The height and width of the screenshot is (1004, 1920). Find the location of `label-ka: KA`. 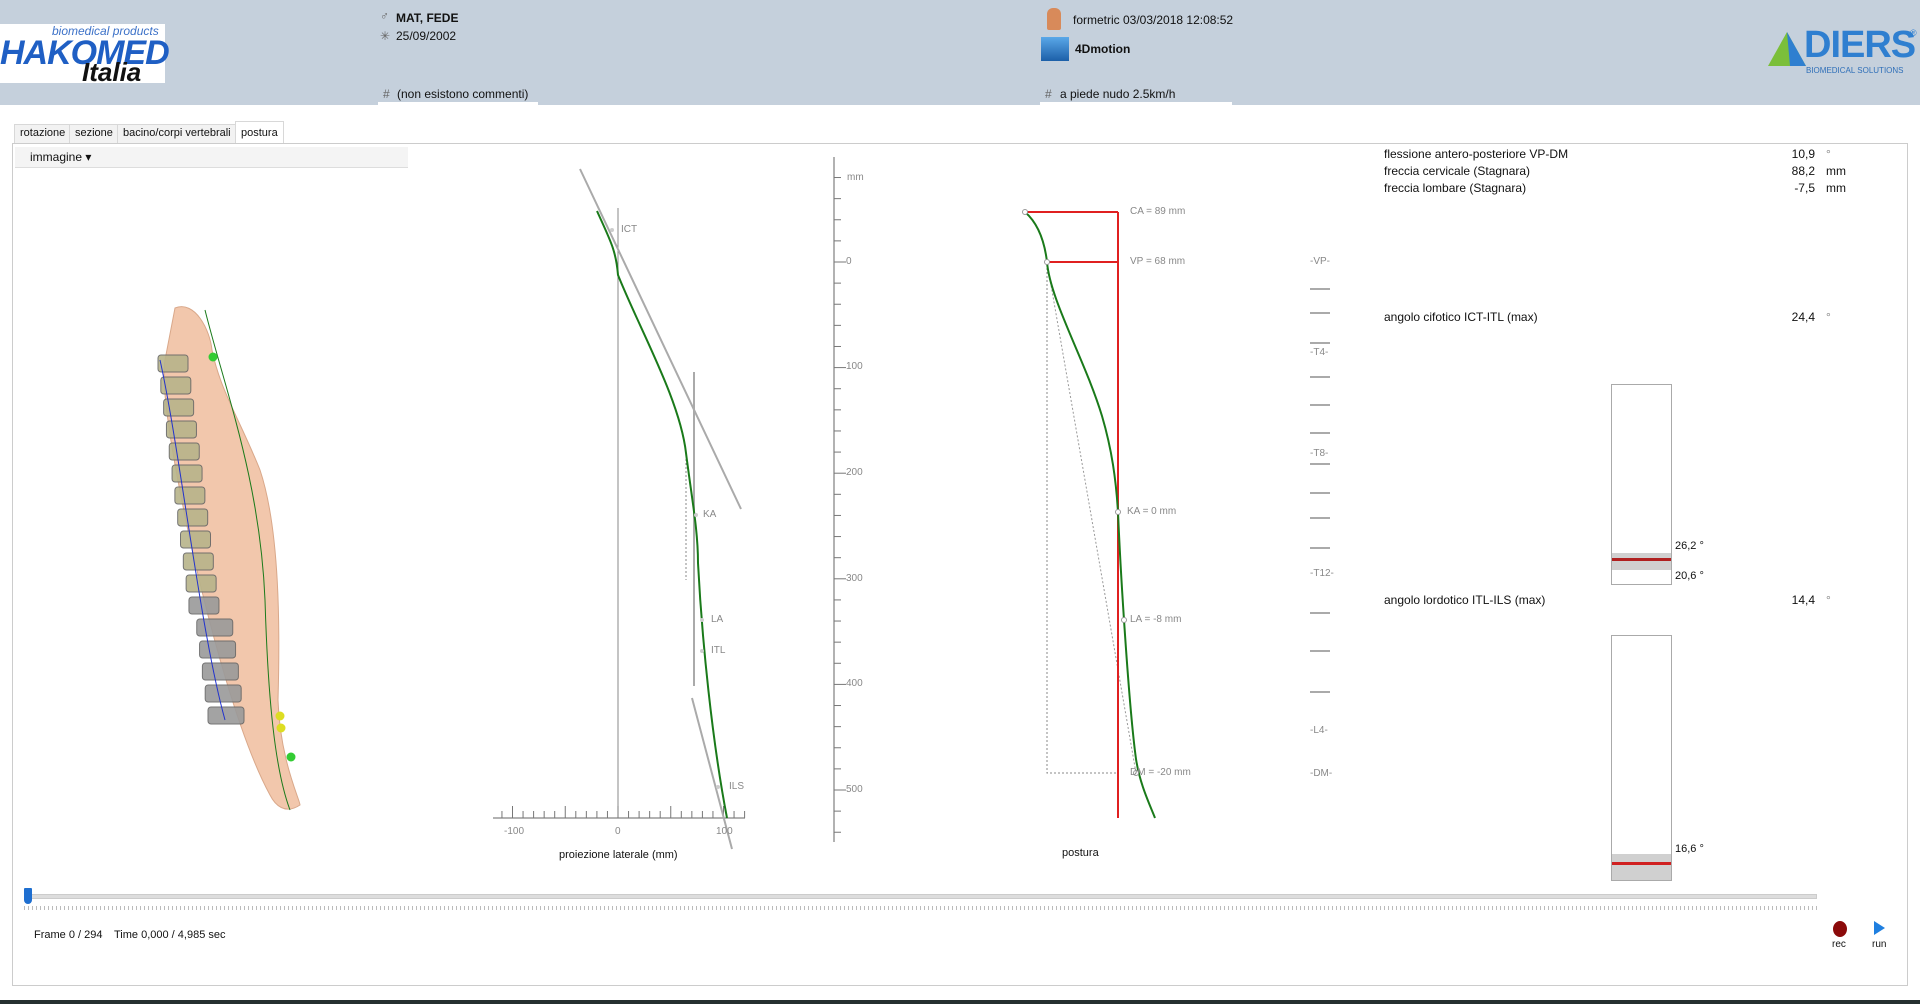

label-ka: KA is located at coordinates (710, 514).